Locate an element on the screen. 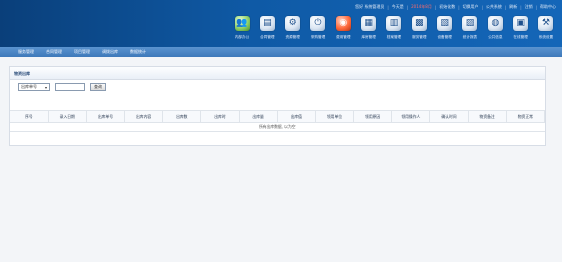 The width and height of the screenshot is (562, 262). column-header: 物资备注 is located at coordinates (487, 116).